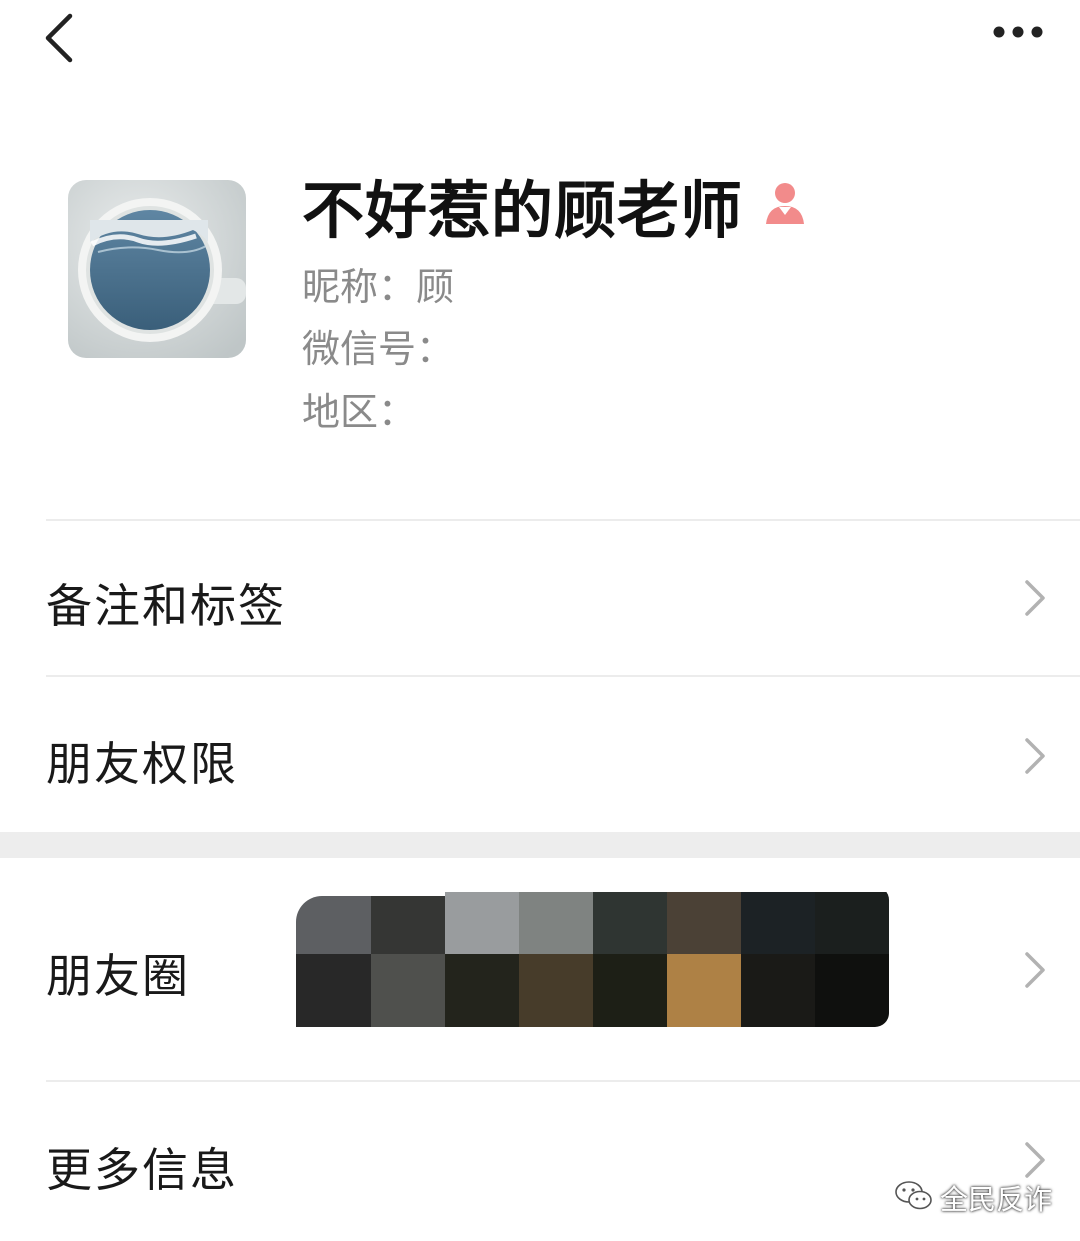  What do you see at coordinates (785, 203) in the screenshot?
I see `female-user-icon` at bounding box center [785, 203].